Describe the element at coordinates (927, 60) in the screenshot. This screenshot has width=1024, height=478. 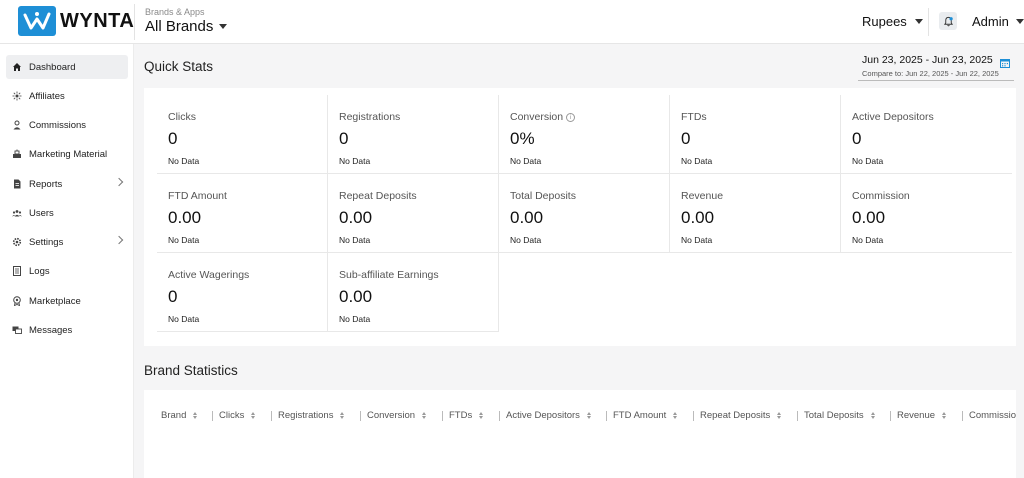
I see `date-range-value: Jun 23, 2025 - Jun 23, 2025` at that location.